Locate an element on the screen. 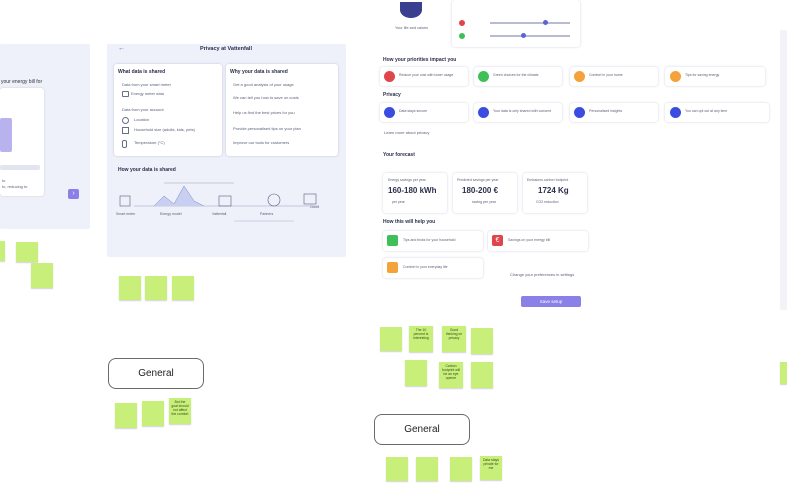 This screenshot has height=495, width=787. sticky-note: Good thinking on privacy is located at coordinates (454, 339).